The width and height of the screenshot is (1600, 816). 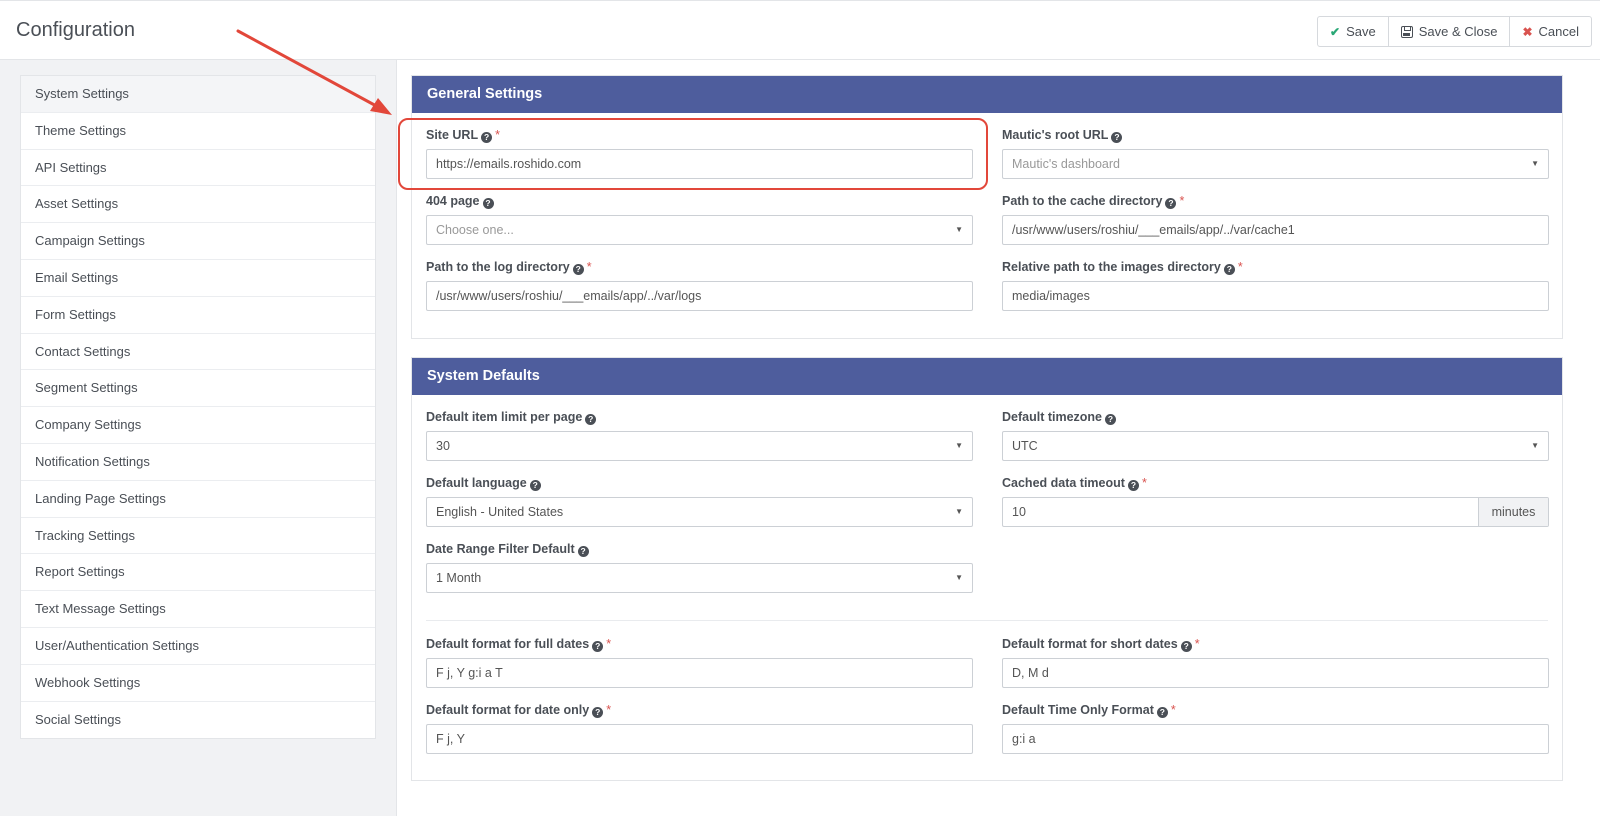 What do you see at coordinates (198, 646) in the screenshot?
I see `sidebar-item-user-auth: User/Authentication Settings` at bounding box center [198, 646].